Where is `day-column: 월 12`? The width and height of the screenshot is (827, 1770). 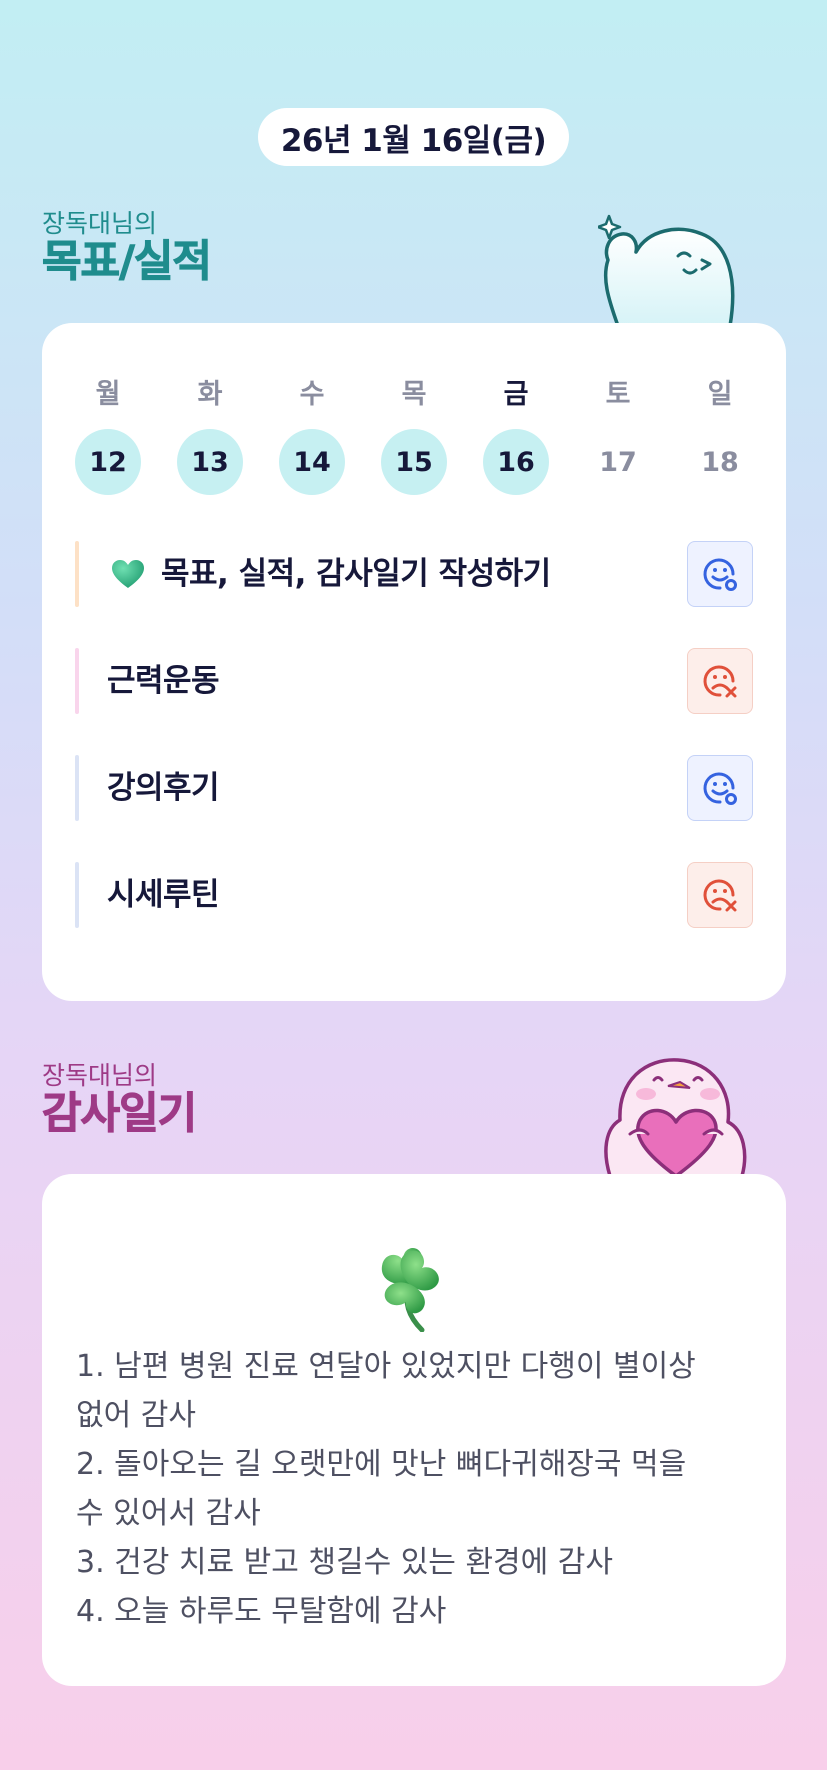
day-column: 월 12 is located at coordinates (108, 436).